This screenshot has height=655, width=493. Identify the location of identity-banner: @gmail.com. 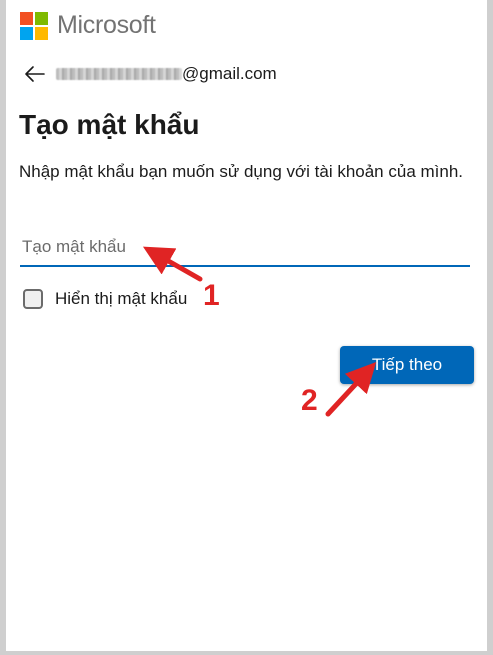
(150, 74).